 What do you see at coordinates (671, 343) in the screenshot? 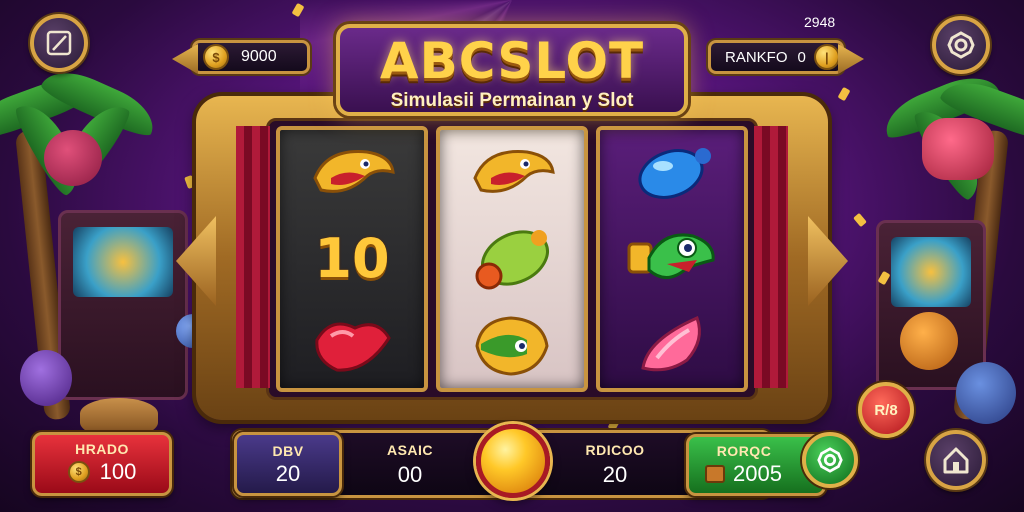
I see `pink-gem-icon` at bounding box center [671, 343].